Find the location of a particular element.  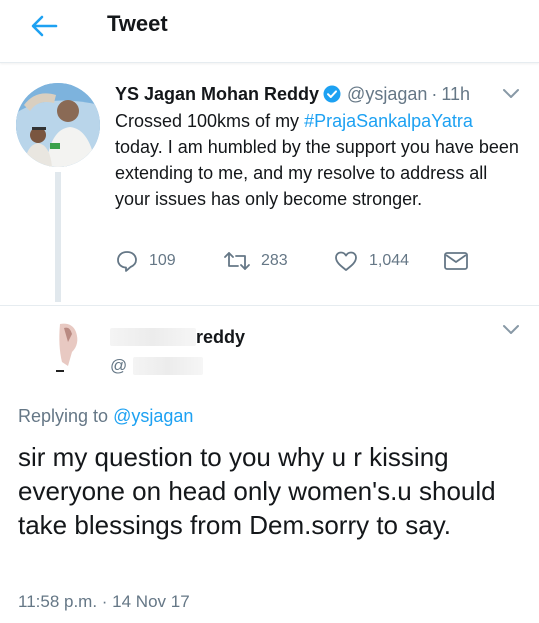

tweet-menu-button is located at coordinates (511, 95).